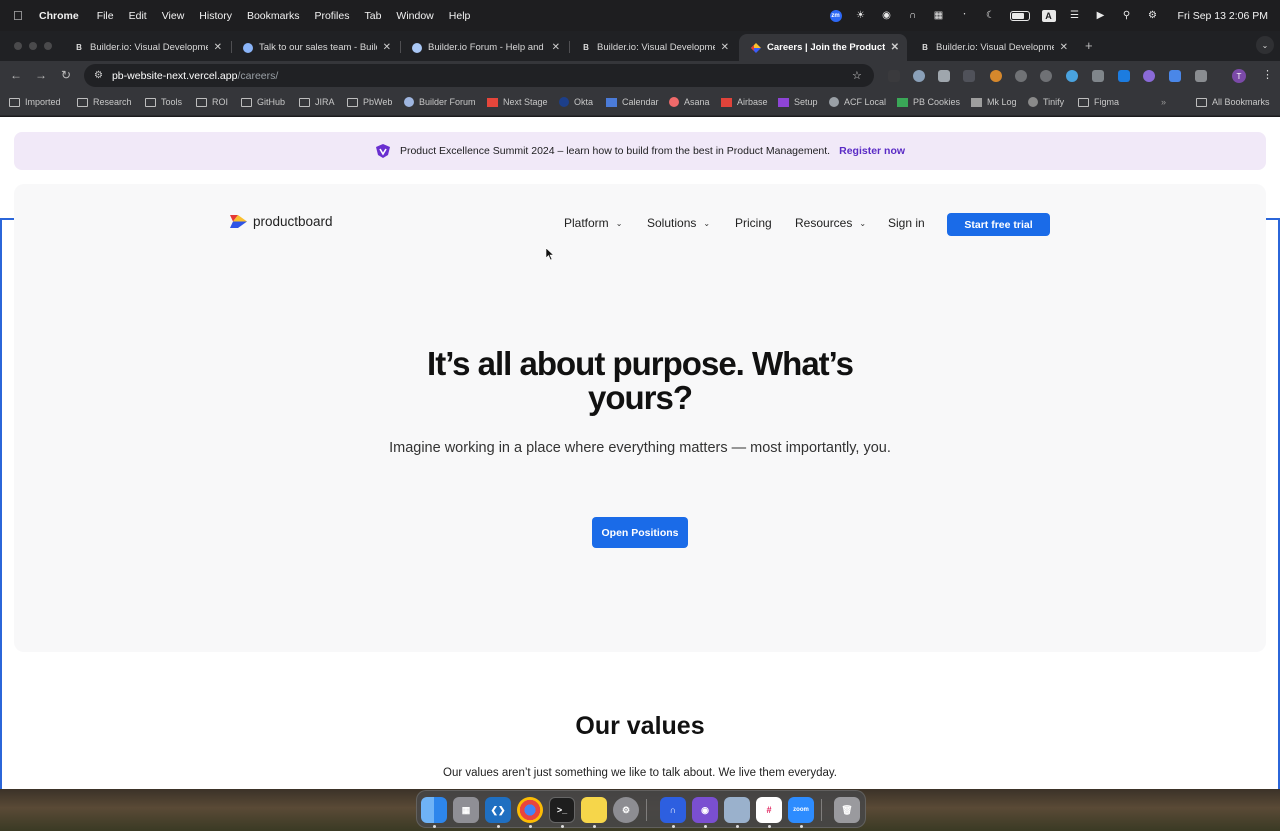 The width and height of the screenshot is (1280, 831). Describe the element at coordinates (372, 16) in the screenshot. I see `menu-tab: Tab` at that location.